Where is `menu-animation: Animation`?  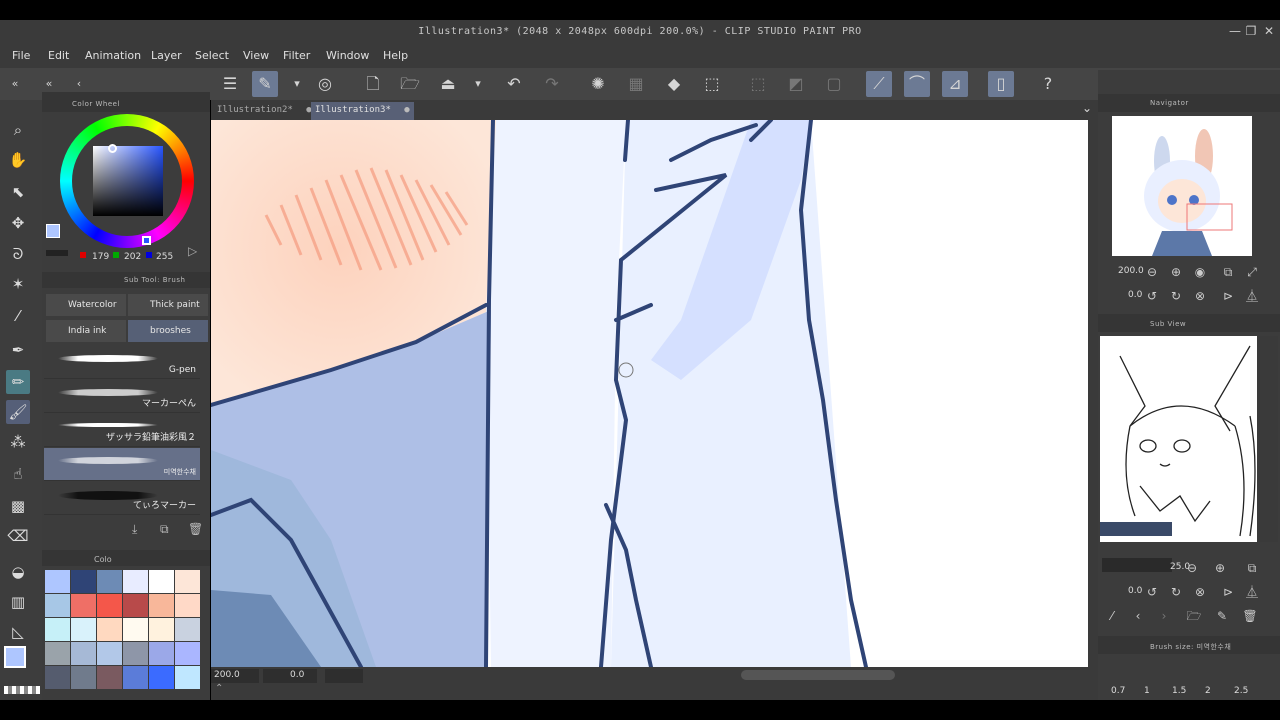 menu-animation: Animation is located at coordinates (113, 55).